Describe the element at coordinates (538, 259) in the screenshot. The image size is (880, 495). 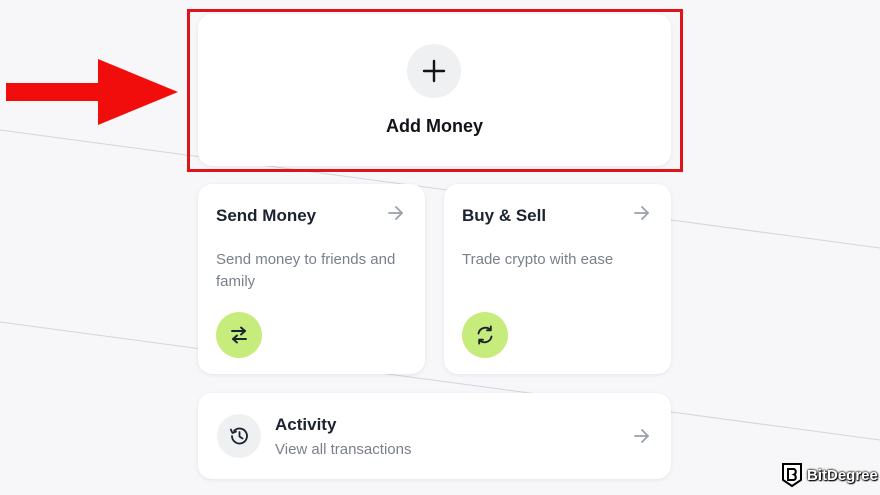
I see `buy-sell-description: Trade crypto with ease` at that location.